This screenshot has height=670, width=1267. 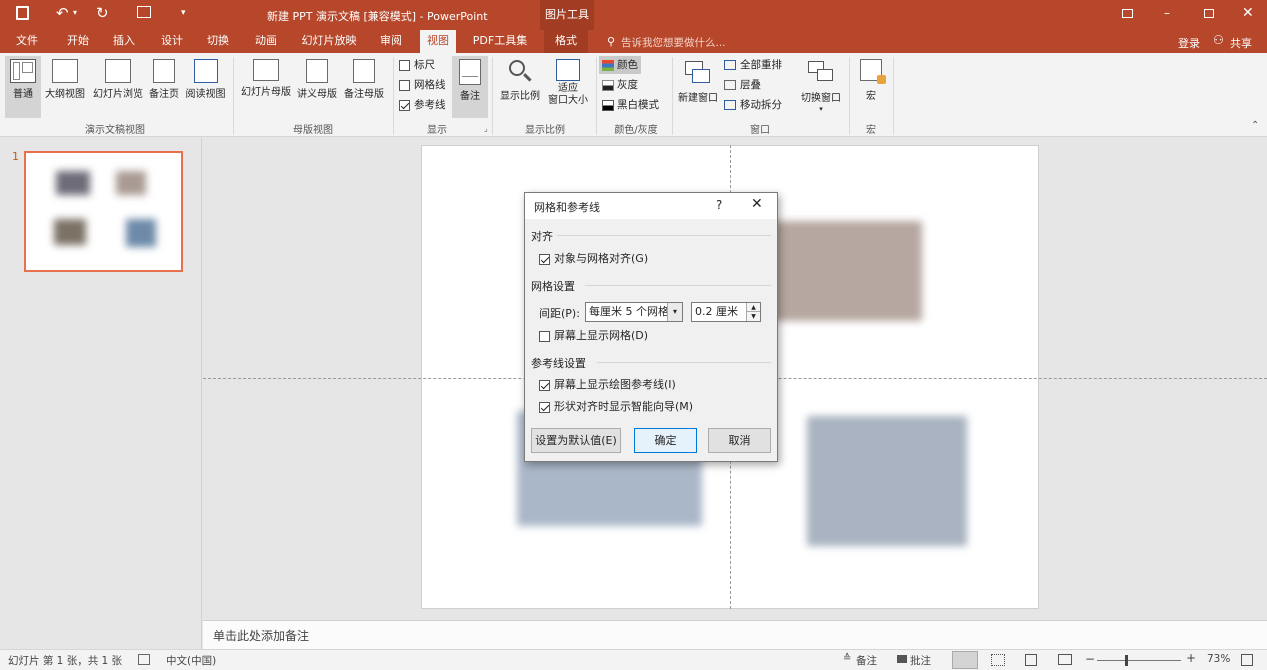 What do you see at coordinates (558, 363) in the screenshot?
I see `guides-section-title: 参考线设置` at bounding box center [558, 363].